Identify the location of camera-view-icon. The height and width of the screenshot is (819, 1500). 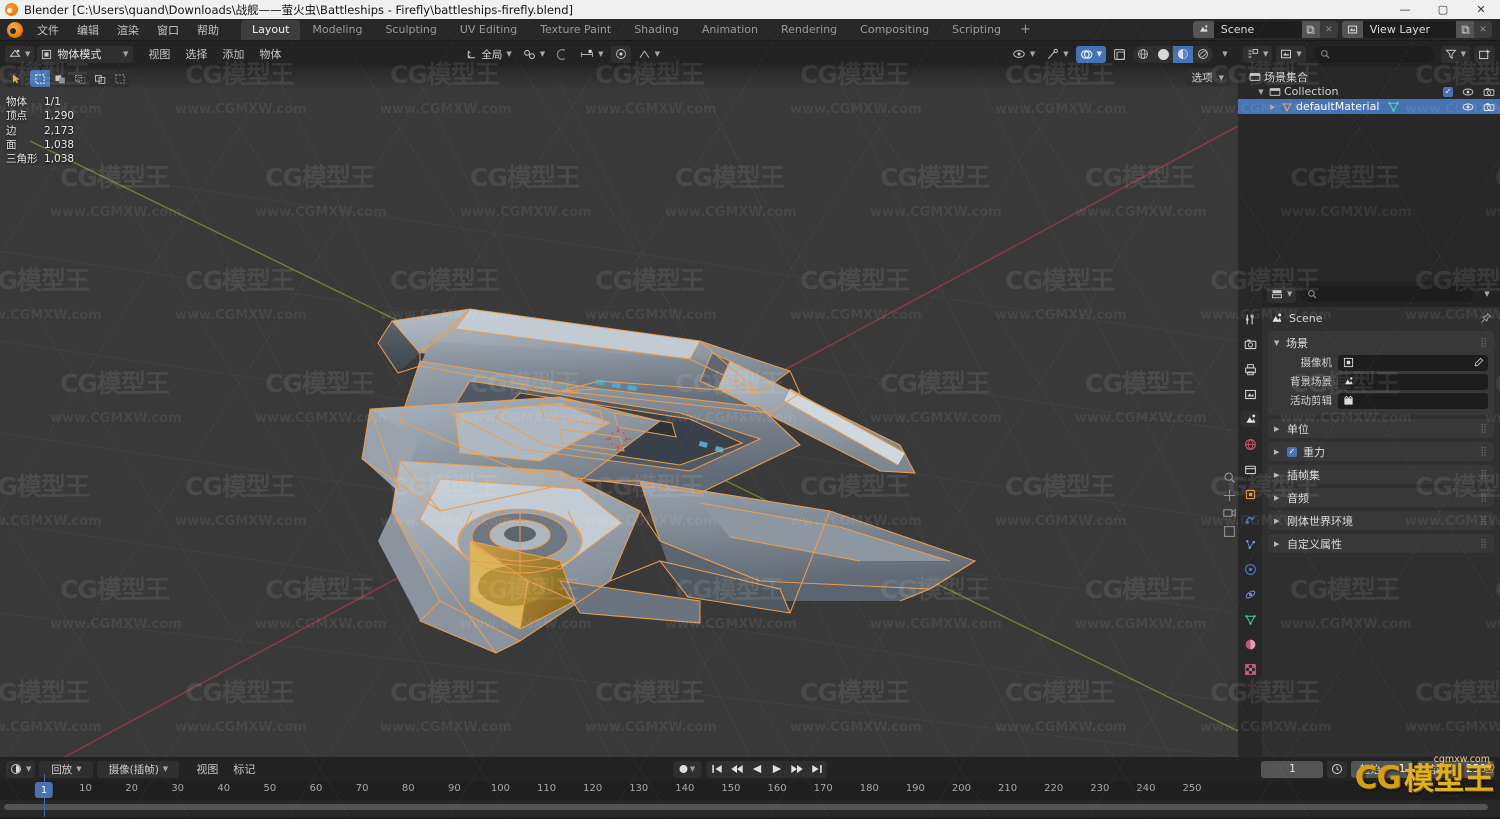
(1229, 513).